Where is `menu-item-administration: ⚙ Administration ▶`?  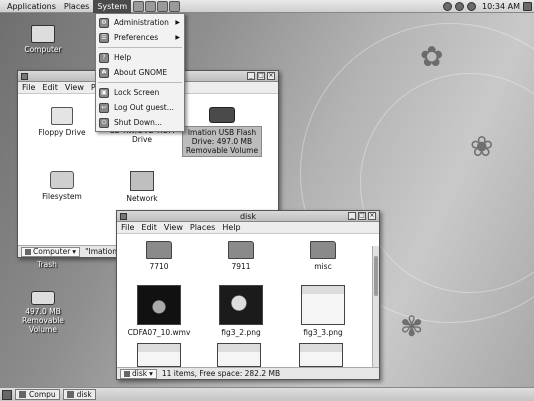 menu-item-administration: ⚙ Administration ▶ is located at coordinates (140, 22).